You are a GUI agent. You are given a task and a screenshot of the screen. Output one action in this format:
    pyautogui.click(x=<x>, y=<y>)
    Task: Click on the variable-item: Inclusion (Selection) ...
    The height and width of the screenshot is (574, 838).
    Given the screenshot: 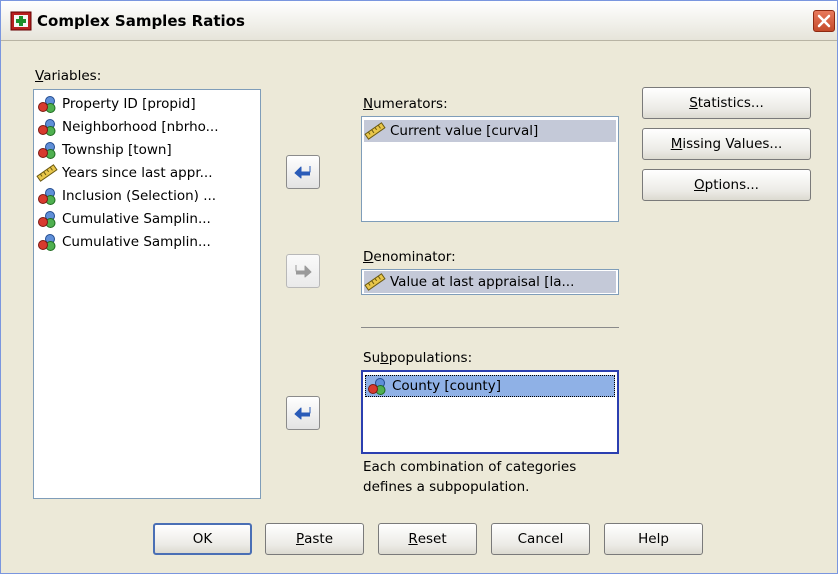 What is the action you would take?
    pyautogui.click(x=147, y=196)
    